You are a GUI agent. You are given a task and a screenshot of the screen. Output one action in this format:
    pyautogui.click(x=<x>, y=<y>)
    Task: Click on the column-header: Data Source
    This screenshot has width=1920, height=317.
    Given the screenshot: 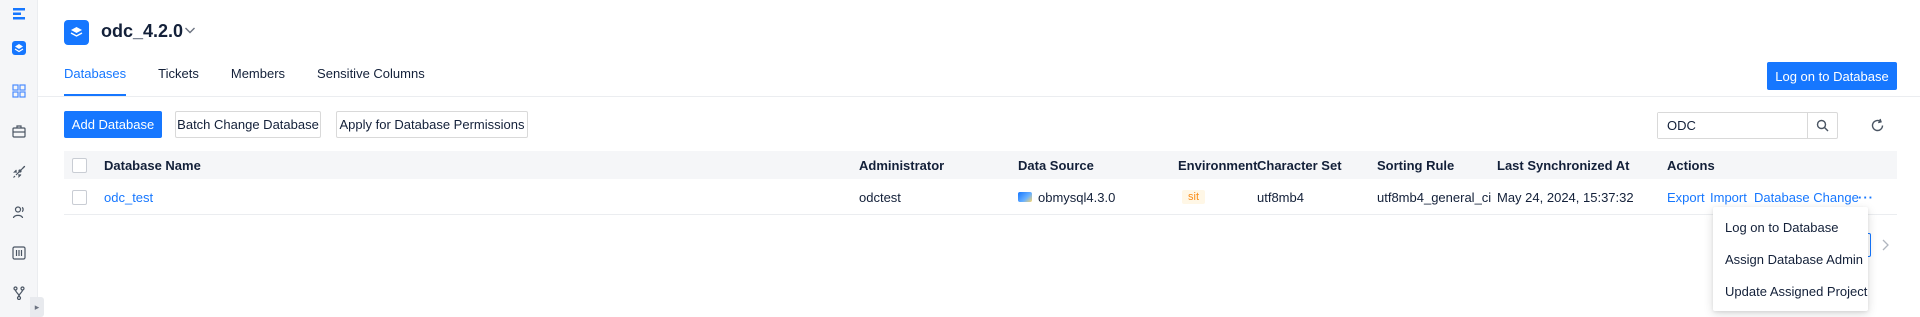 What is the action you would take?
    pyautogui.click(x=1056, y=165)
    